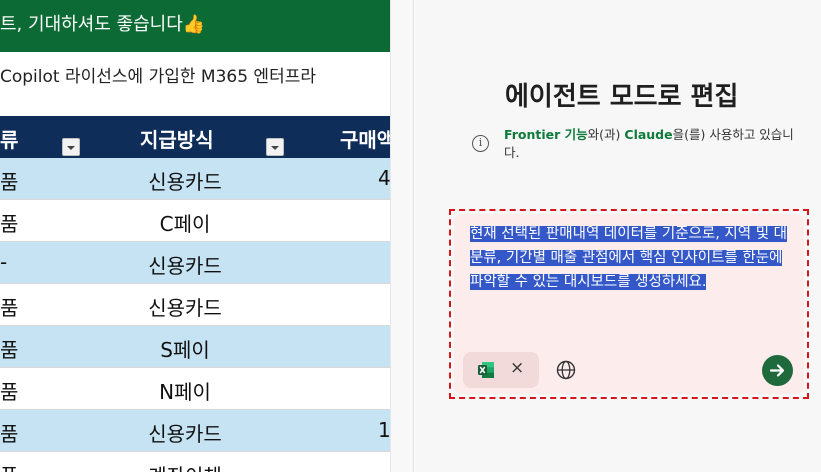 The height and width of the screenshot is (472, 821). Describe the element at coordinates (480, 143) in the screenshot. I see `info-icon: i` at that location.